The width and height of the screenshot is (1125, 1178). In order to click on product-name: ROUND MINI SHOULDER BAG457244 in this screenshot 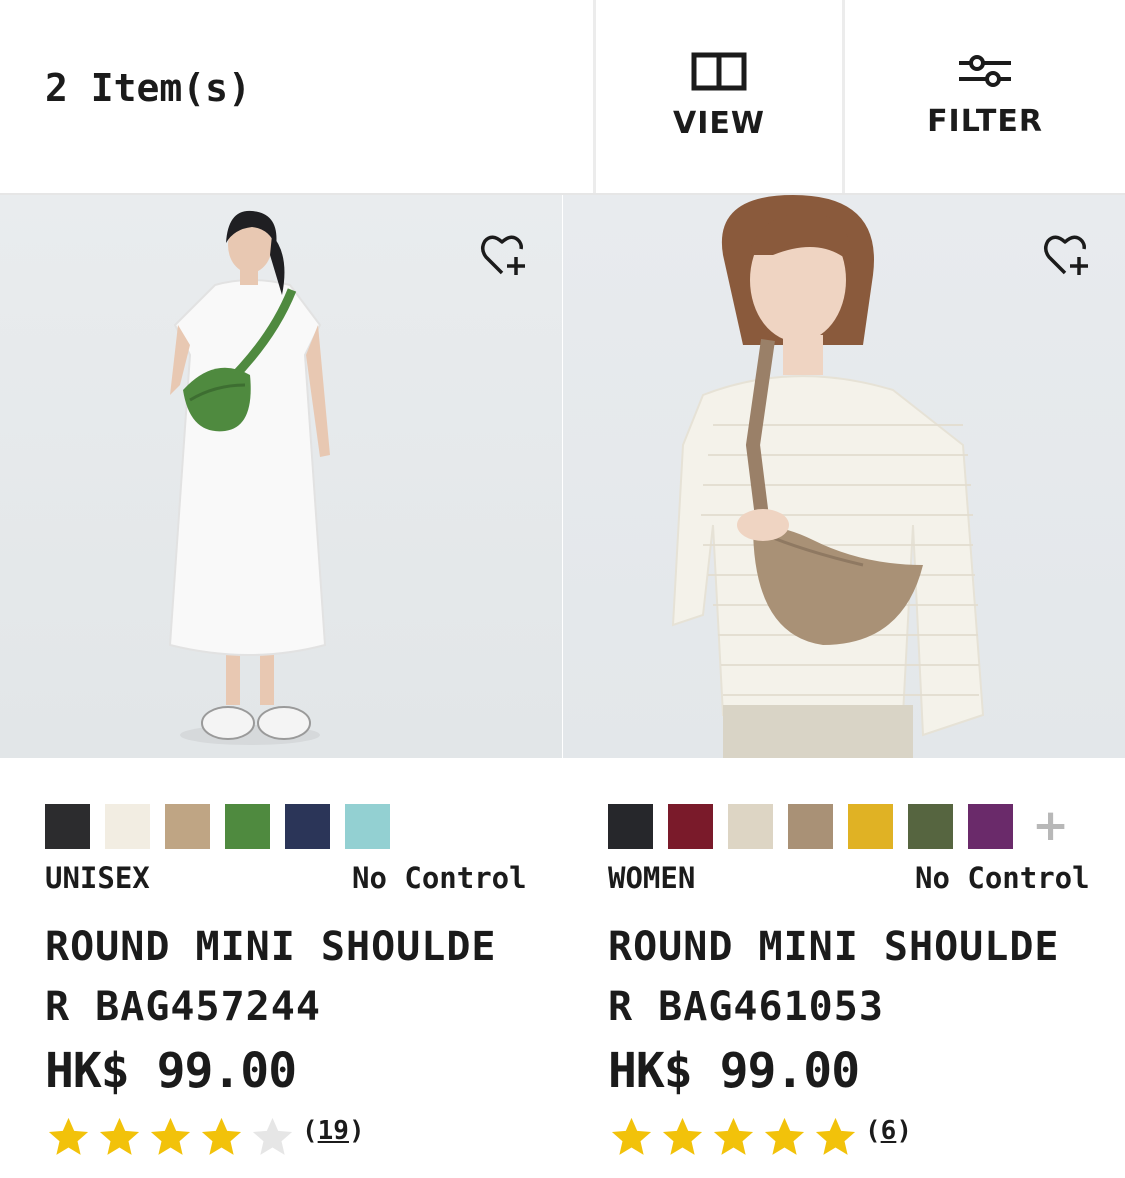, I will do `click(280, 977)`.